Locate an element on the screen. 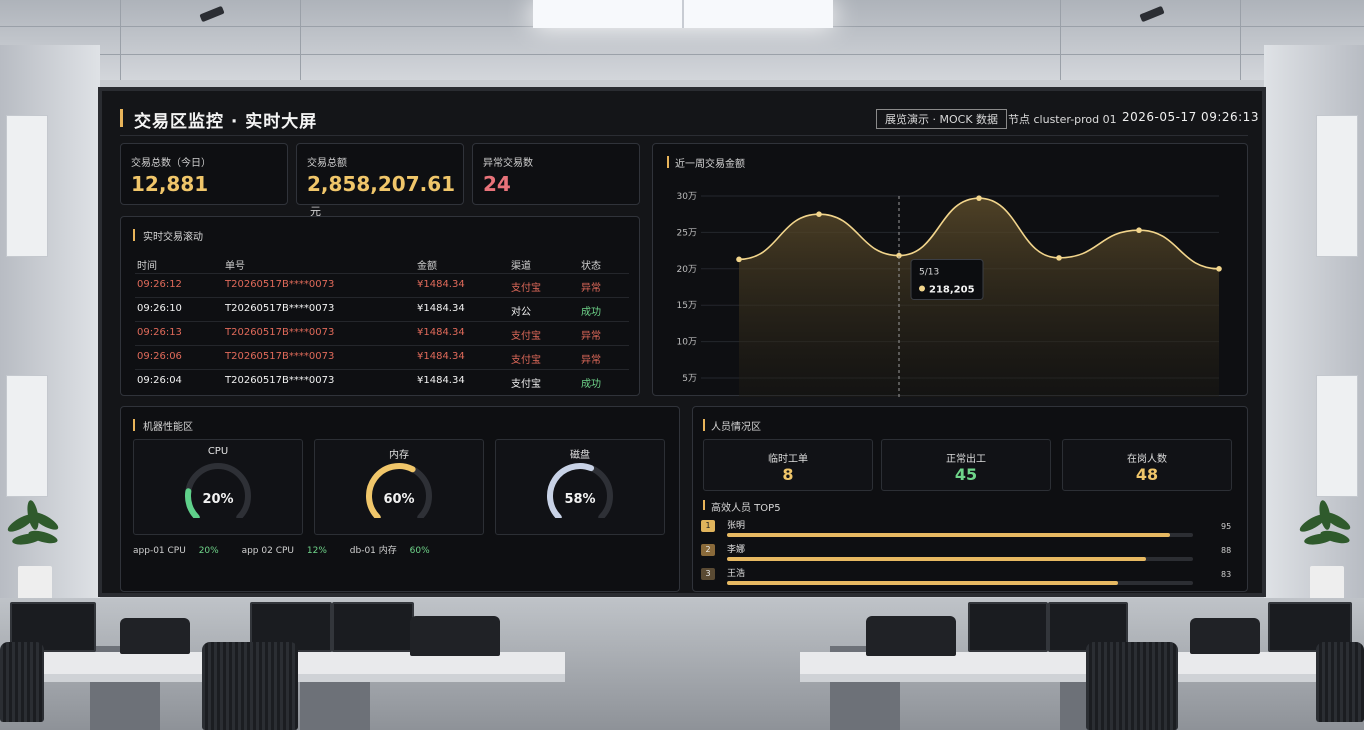 This screenshot has width=1364, height=730. kpi-label: 交易总数（今日） is located at coordinates (171, 163).